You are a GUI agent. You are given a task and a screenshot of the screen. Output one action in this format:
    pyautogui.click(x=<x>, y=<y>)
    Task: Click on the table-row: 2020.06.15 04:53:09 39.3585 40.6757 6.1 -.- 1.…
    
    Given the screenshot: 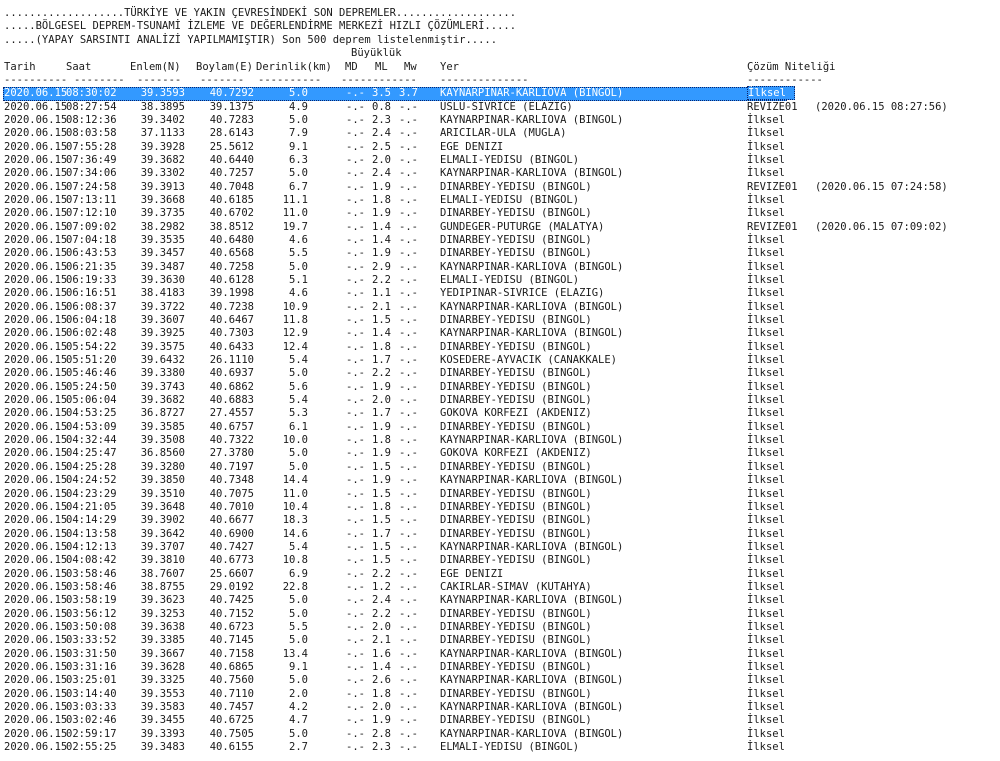 What is the action you would take?
    pyautogui.click(x=501, y=427)
    